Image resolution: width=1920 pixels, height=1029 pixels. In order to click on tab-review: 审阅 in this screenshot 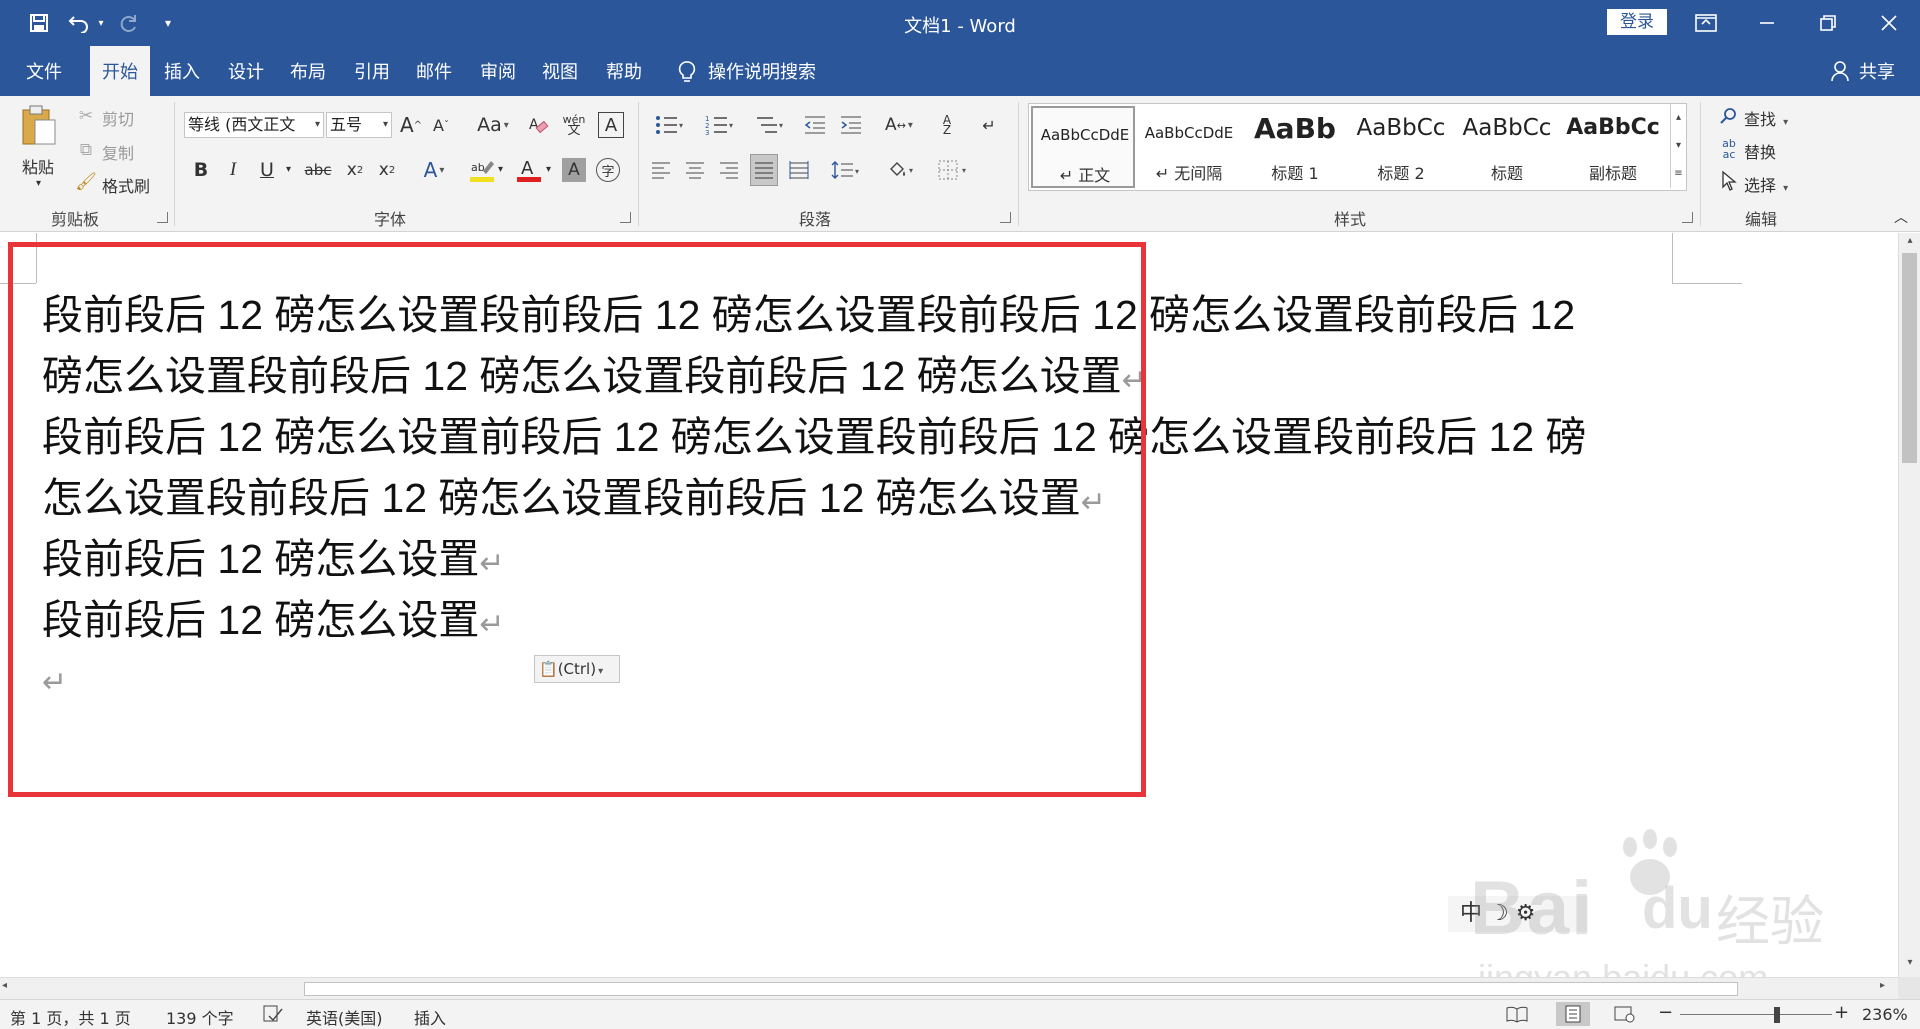, I will do `click(498, 71)`.